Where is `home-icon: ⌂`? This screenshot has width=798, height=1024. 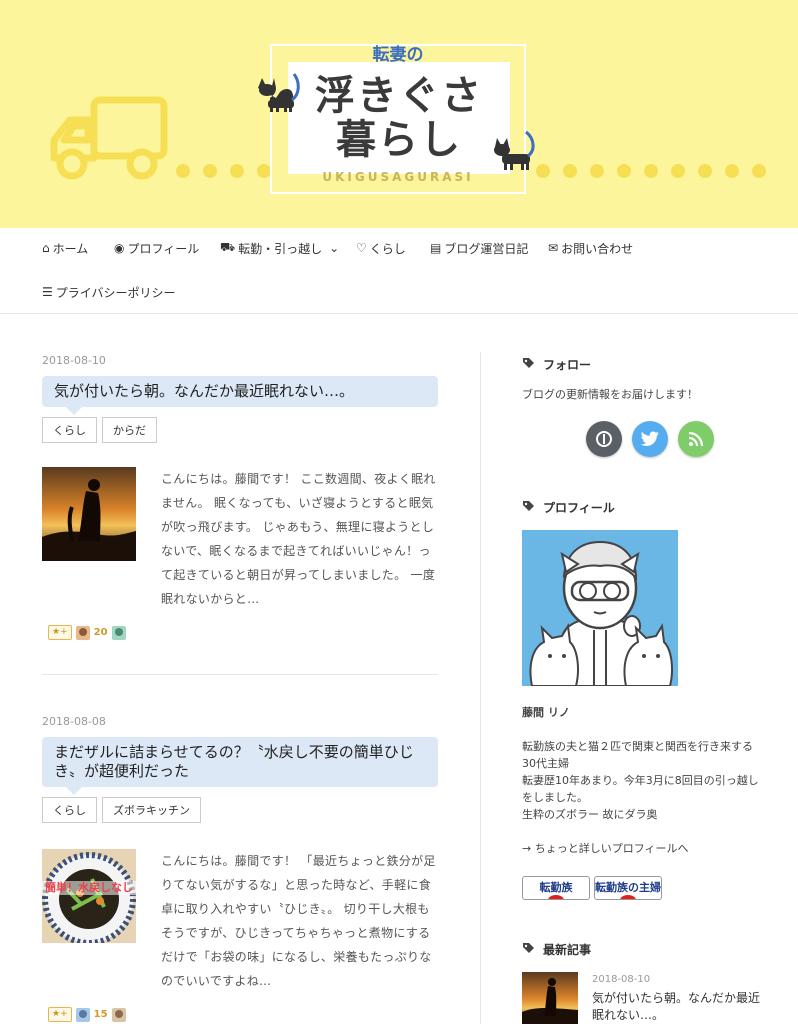 home-icon: ⌂ is located at coordinates (46, 248).